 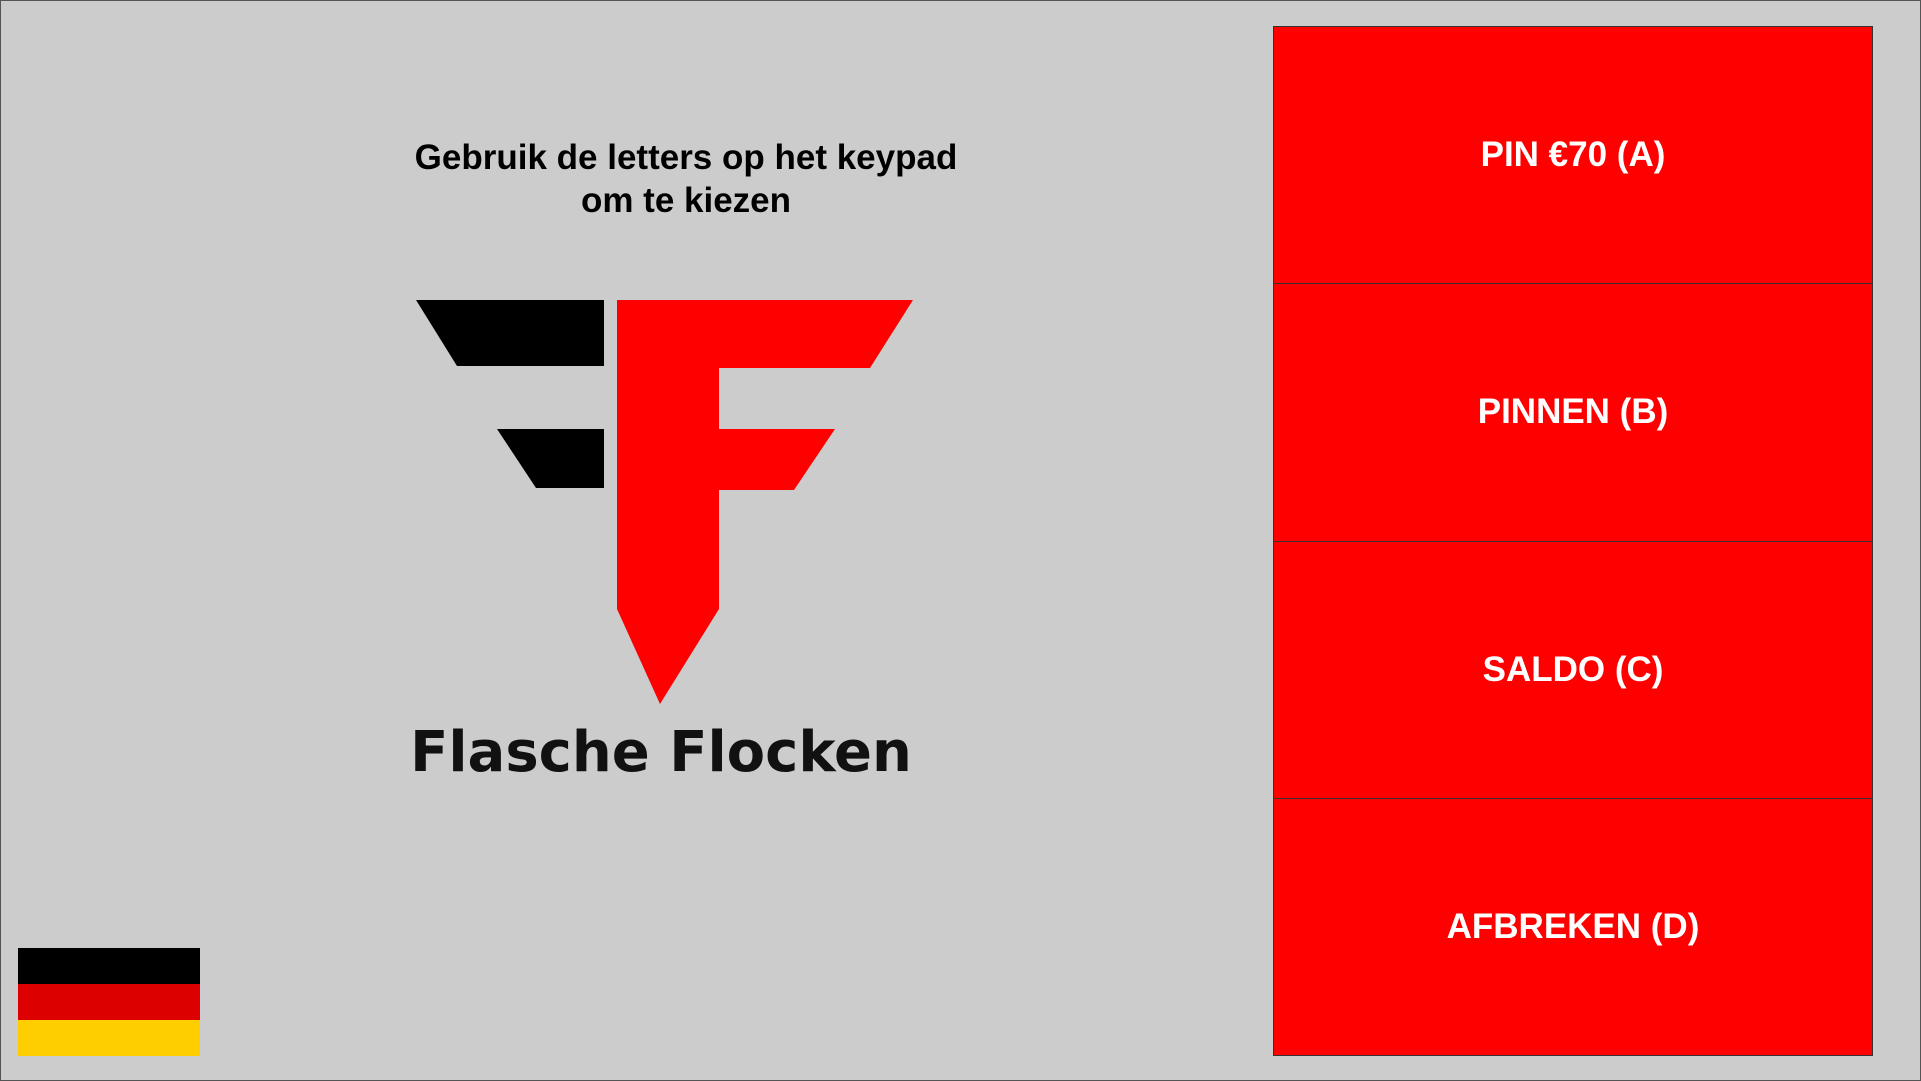 What do you see at coordinates (550, 458) in the screenshot?
I see `logo-middle-black-bar` at bounding box center [550, 458].